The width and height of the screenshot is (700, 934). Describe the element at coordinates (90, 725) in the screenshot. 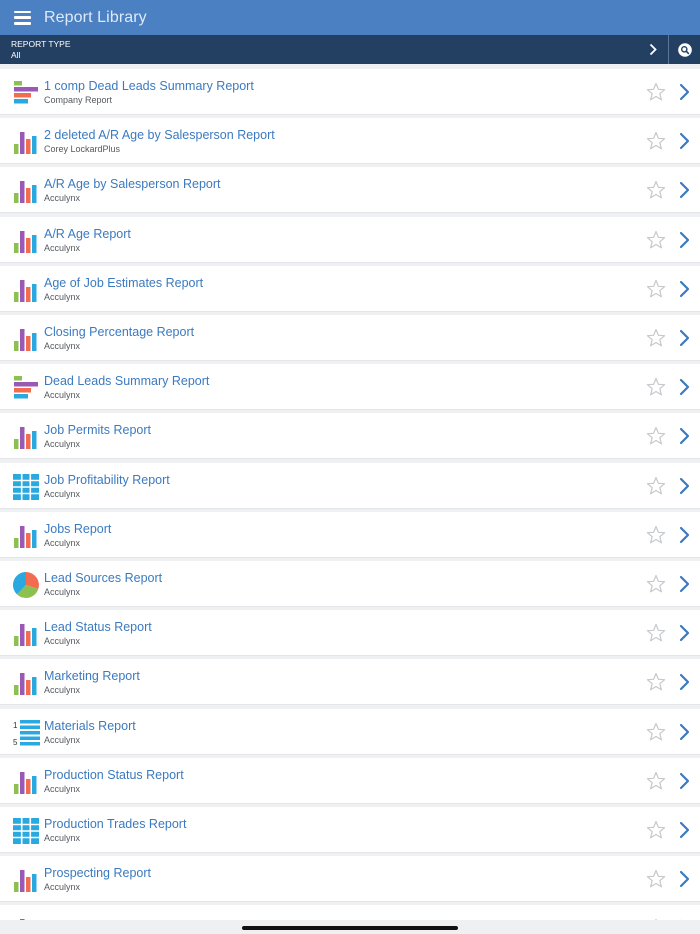

I see `report-name: Materials Report` at that location.